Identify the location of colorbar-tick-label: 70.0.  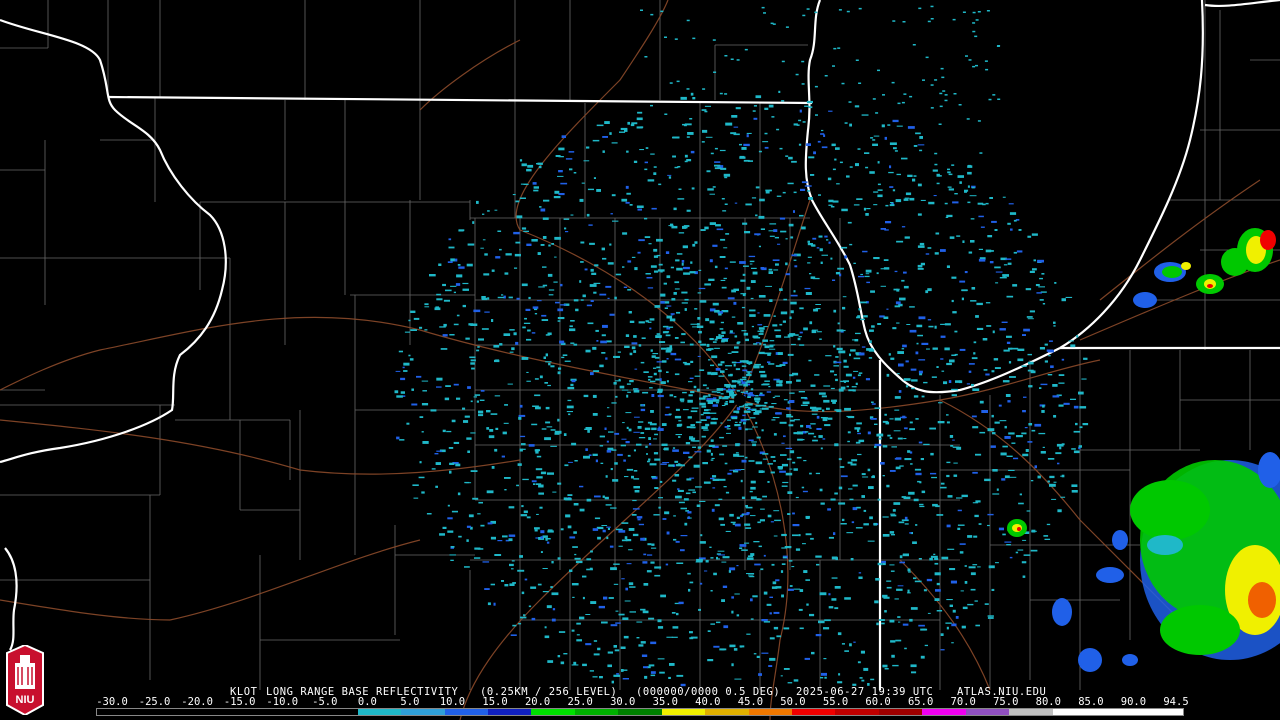
(963, 702).